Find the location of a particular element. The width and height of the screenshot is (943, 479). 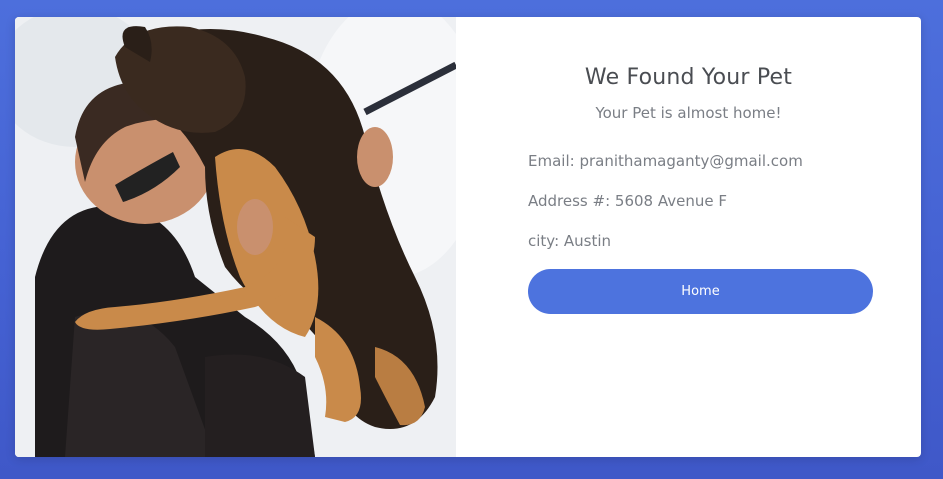

home-button: Home is located at coordinates (700, 291).